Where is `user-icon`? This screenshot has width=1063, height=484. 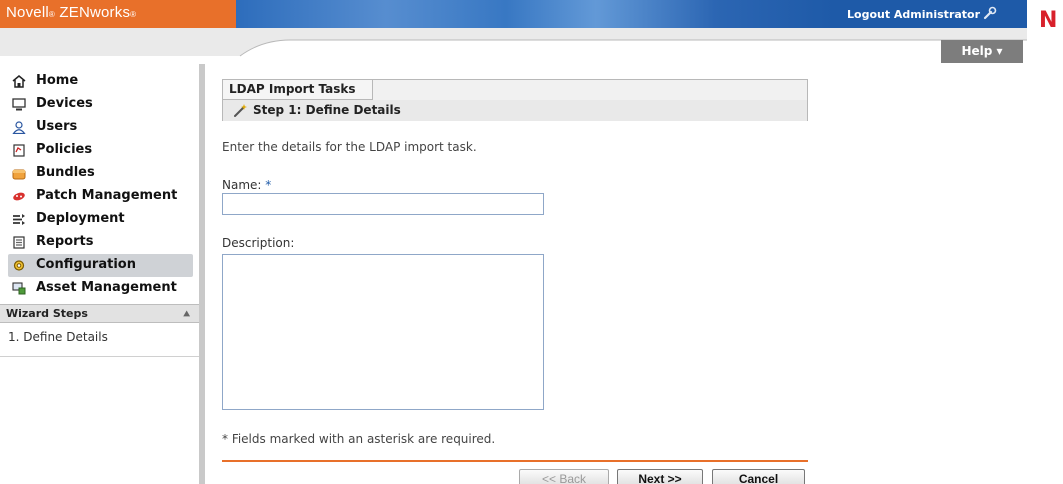 user-icon is located at coordinates (19, 127).